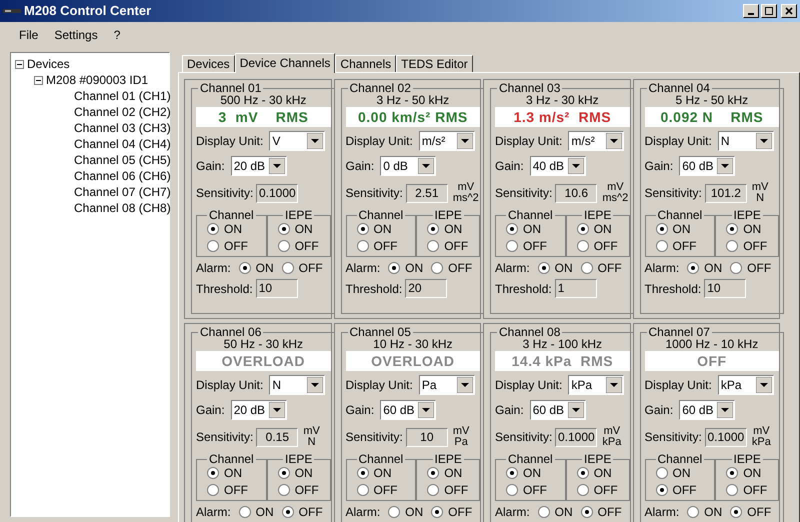  Describe the element at coordinates (434, 63) in the screenshot. I see `tab: TEDS Editor` at that location.